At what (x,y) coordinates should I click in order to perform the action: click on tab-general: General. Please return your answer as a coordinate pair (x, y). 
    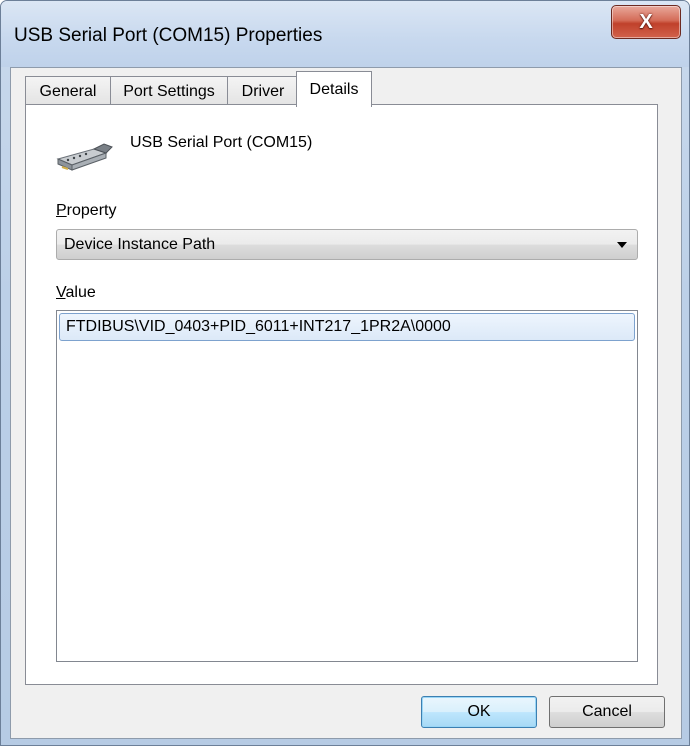
    Looking at the image, I should click on (68, 91).